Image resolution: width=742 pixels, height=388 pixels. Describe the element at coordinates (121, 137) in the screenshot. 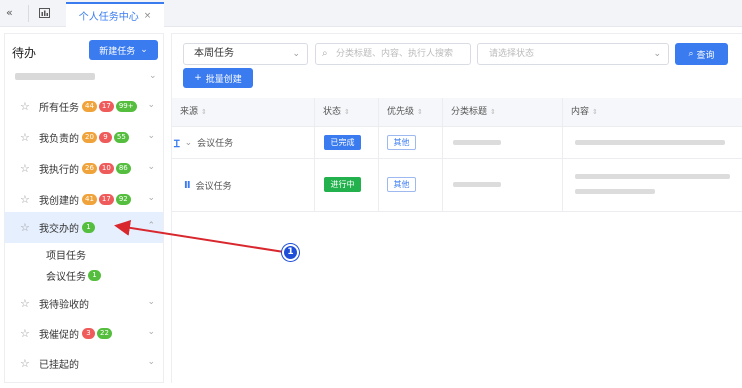

I see `count-badge: 55` at that location.